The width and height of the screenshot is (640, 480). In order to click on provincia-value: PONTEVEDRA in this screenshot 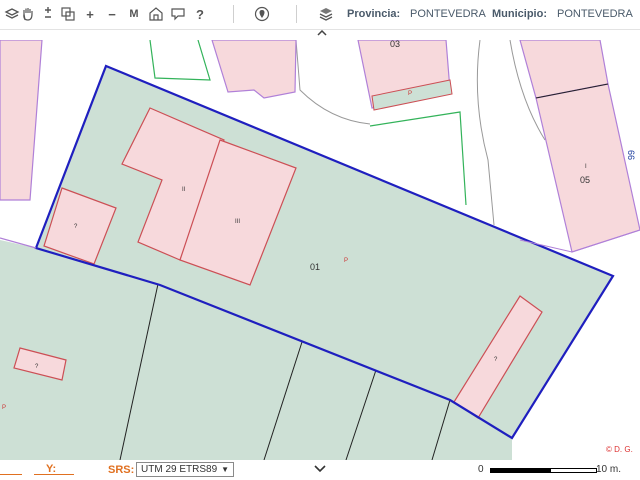, I will do `click(448, 14)`.